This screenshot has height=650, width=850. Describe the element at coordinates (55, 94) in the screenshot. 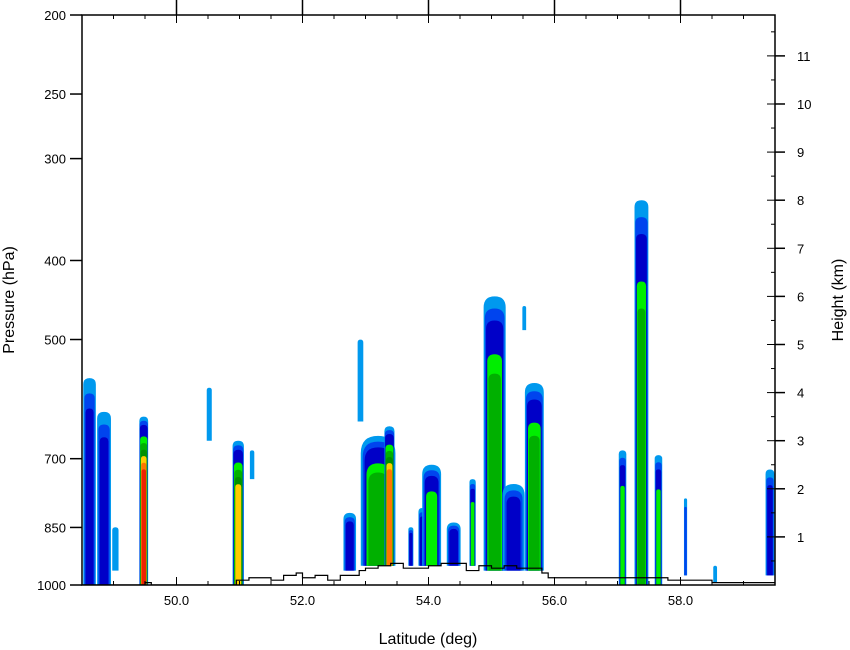

I see `y-tick-label: 250` at that location.